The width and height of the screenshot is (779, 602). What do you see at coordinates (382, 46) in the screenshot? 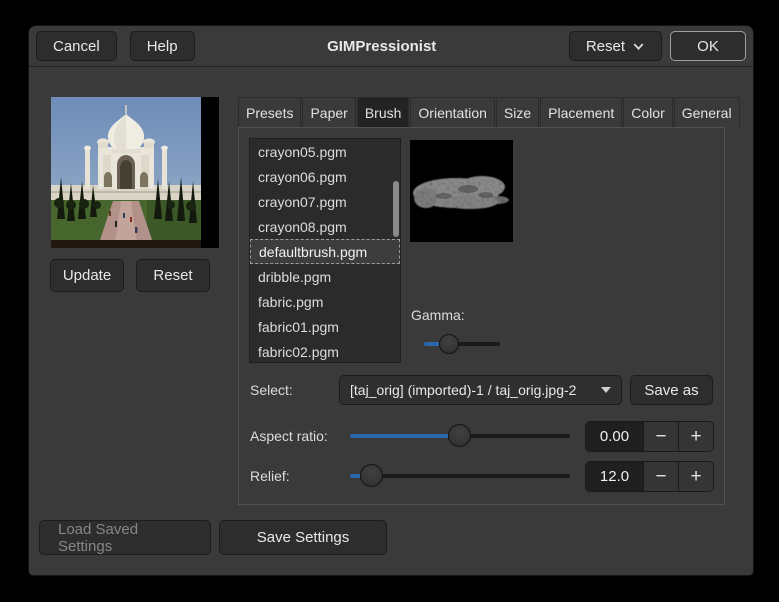
I see `window-title: GIMPressionist` at bounding box center [382, 46].